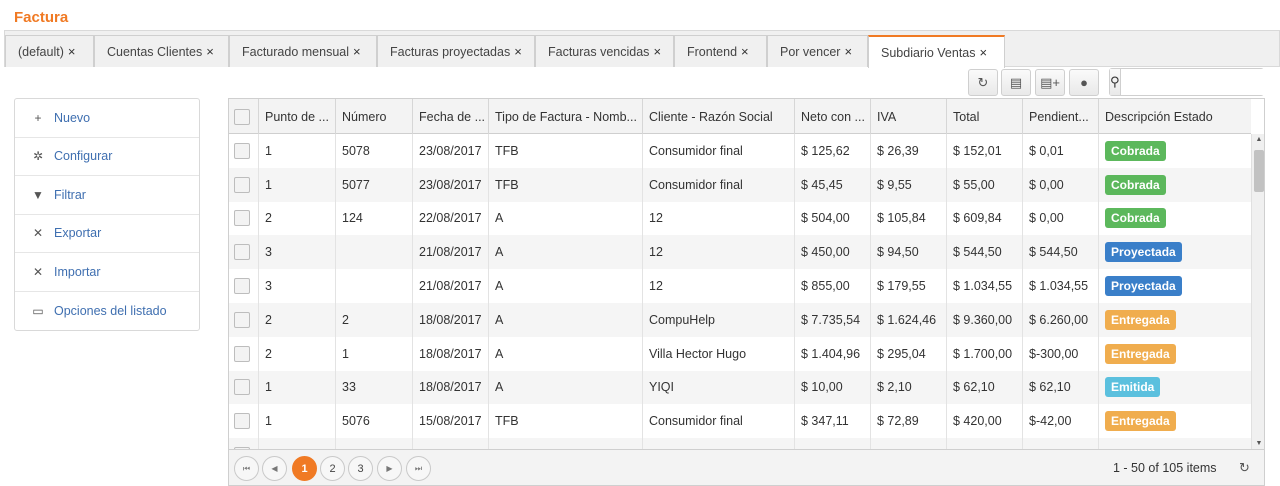 The width and height of the screenshot is (1280, 486). What do you see at coordinates (1258, 443) in the screenshot?
I see `scroll-down-icon: ▼` at bounding box center [1258, 443].